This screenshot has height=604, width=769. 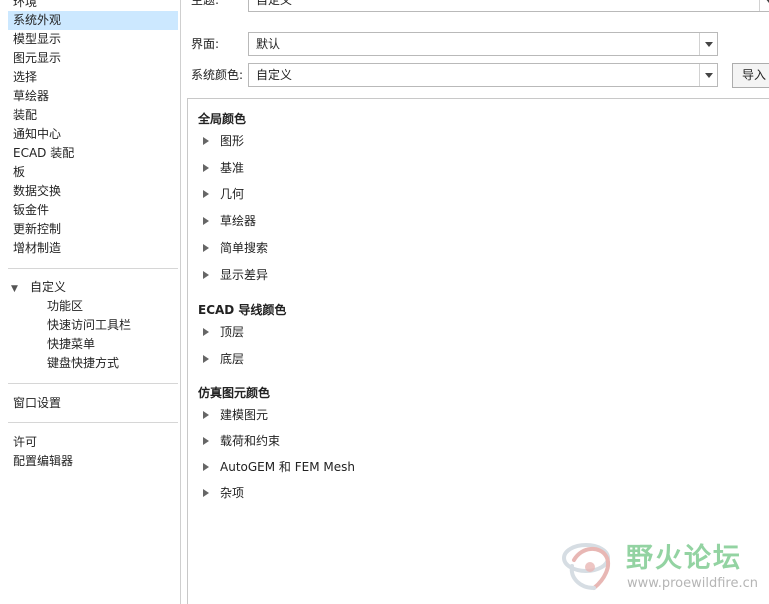 I want to click on tree-row-datum: 基准, so click(x=223, y=168).